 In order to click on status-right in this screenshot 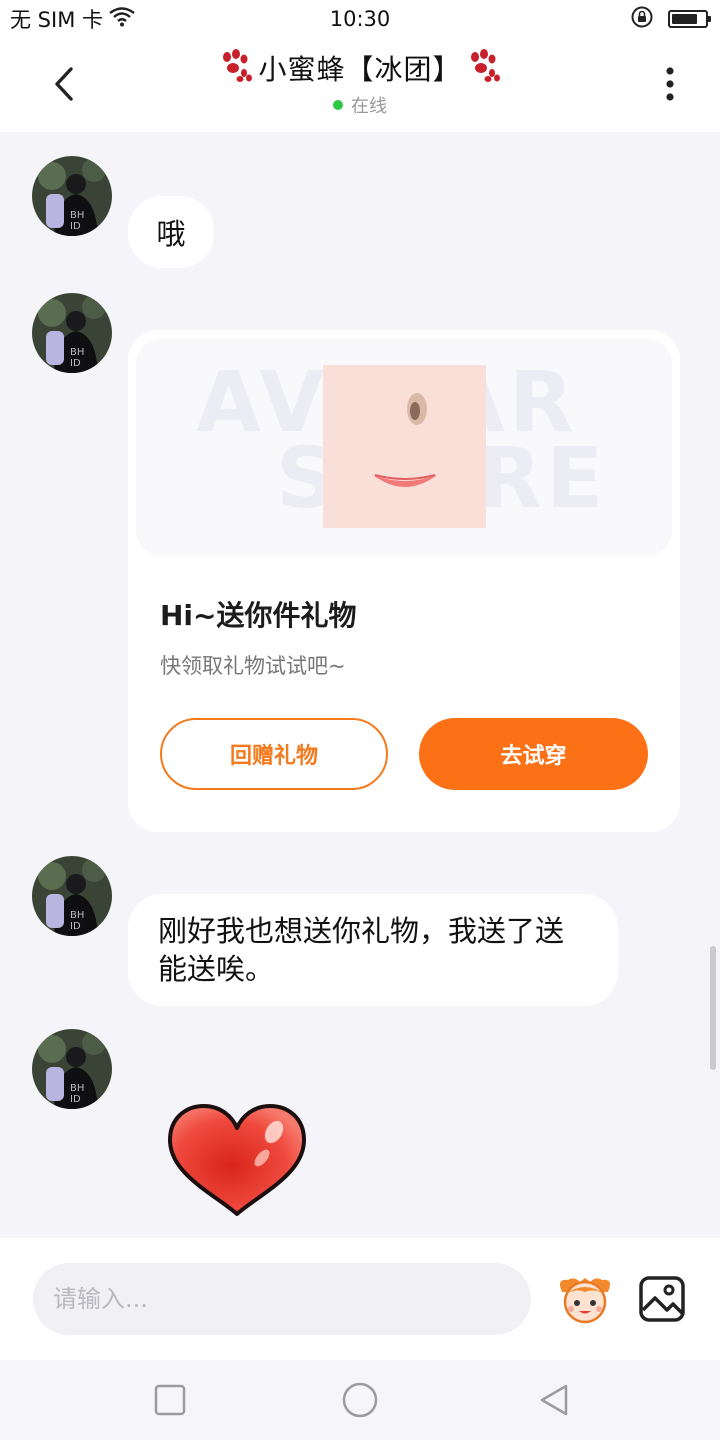, I will do `click(670, 19)`.